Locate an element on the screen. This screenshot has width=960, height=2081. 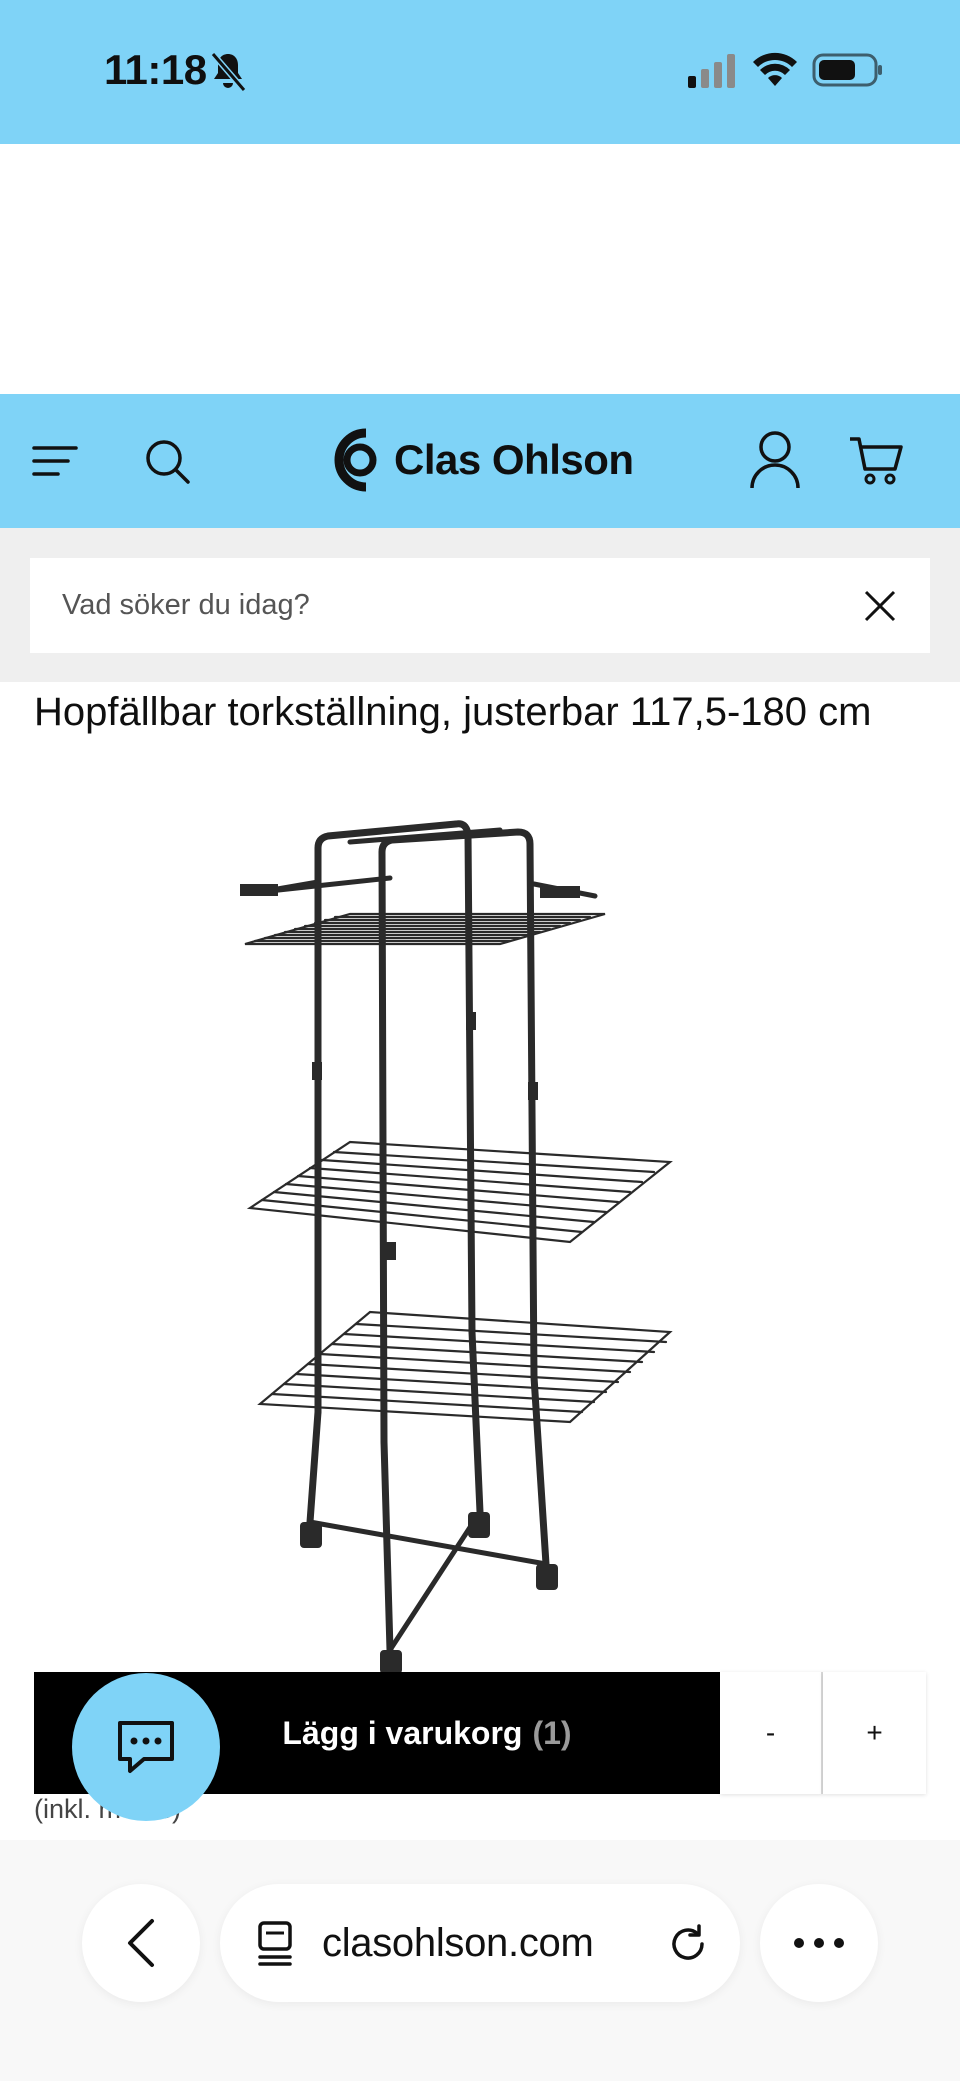
status-time: 11:18 is located at coordinates (155, 69).